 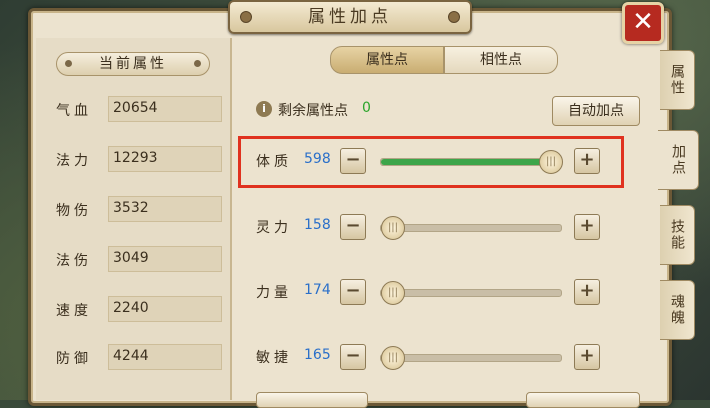 What do you see at coordinates (387, 60) in the screenshot?
I see `tab-attribute-points: 属性点` at bounding box center [387, 60].